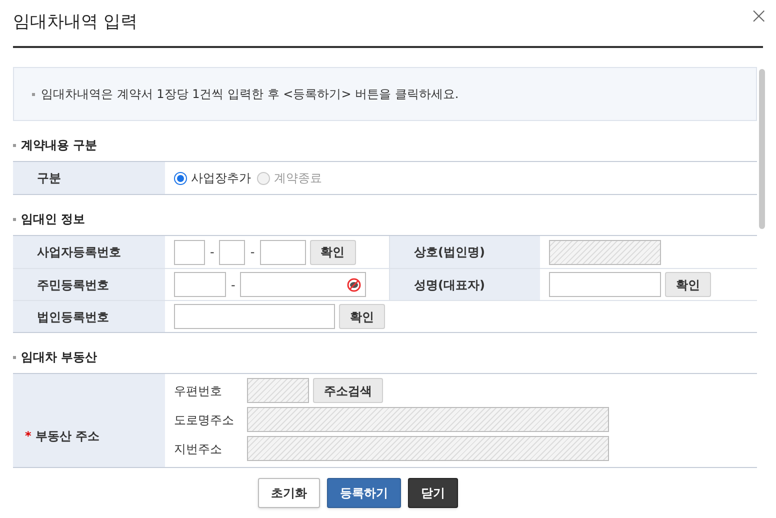 Image resolution: width=776 pixels, height=518 pixels. I want to click on section-title: 계약내용 구분, so click(59, 145).